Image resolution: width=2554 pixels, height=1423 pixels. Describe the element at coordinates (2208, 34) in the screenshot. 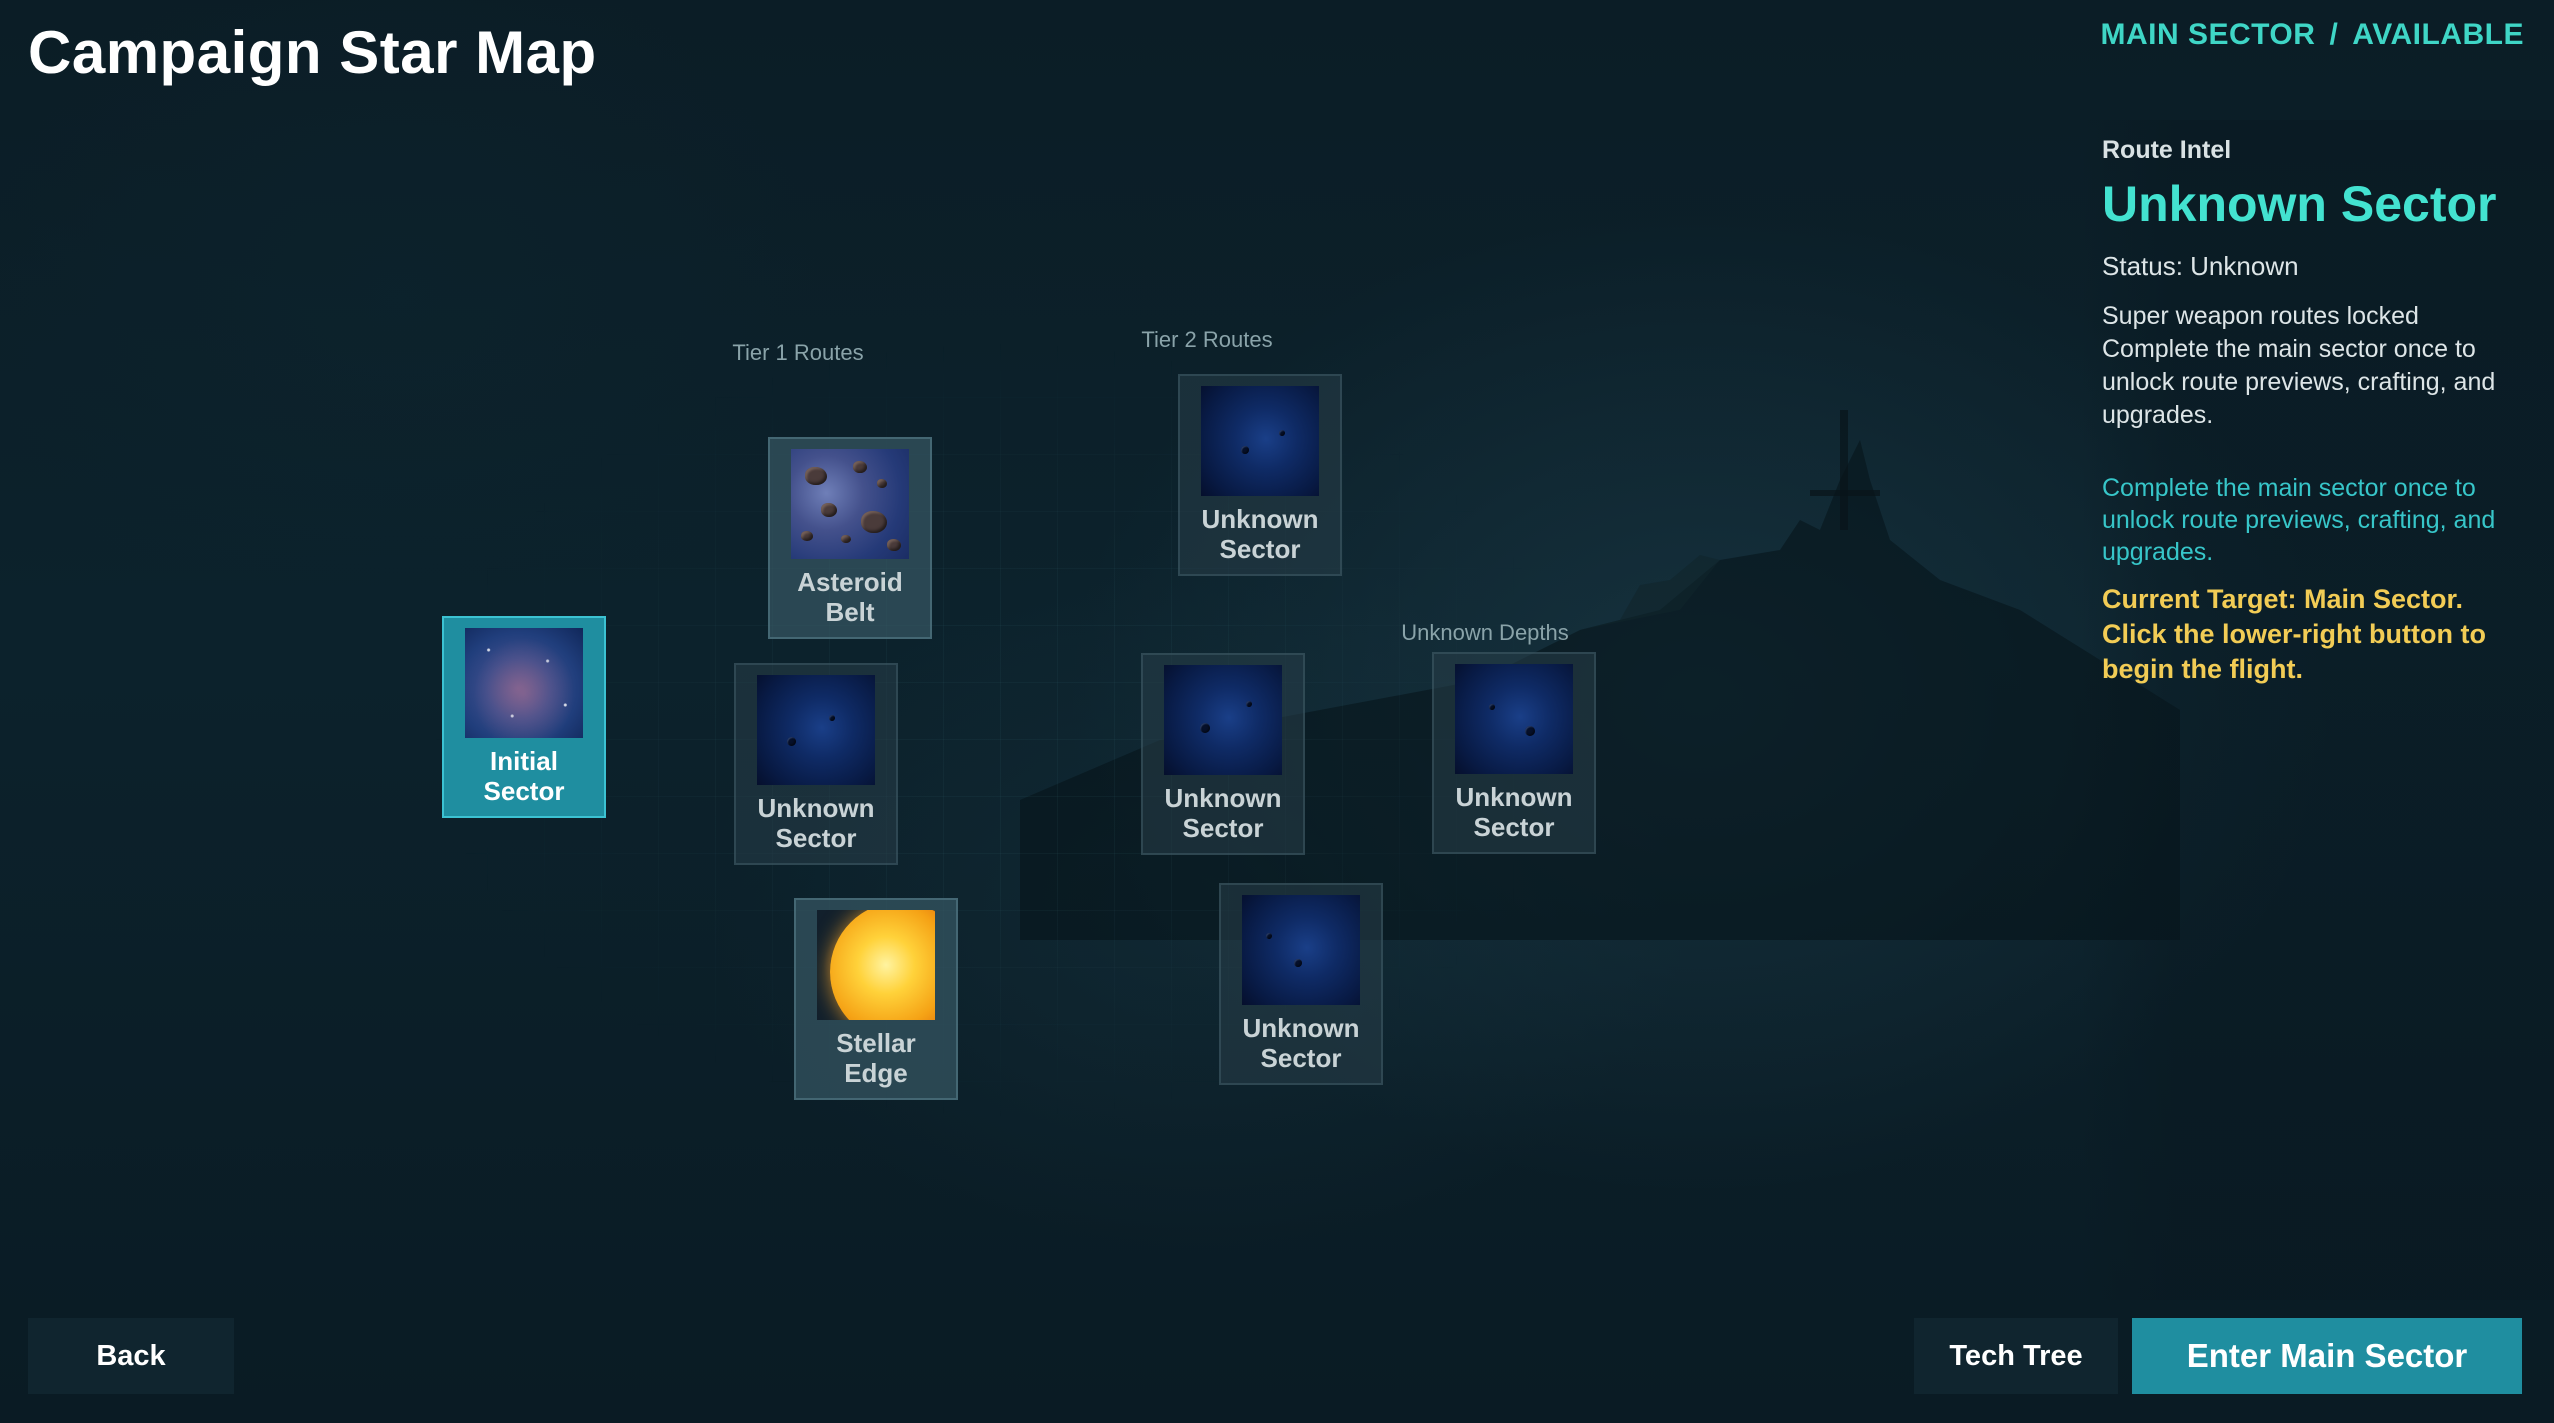

I see `breadcrumb-sector: MAIN SECTOR` at that location.